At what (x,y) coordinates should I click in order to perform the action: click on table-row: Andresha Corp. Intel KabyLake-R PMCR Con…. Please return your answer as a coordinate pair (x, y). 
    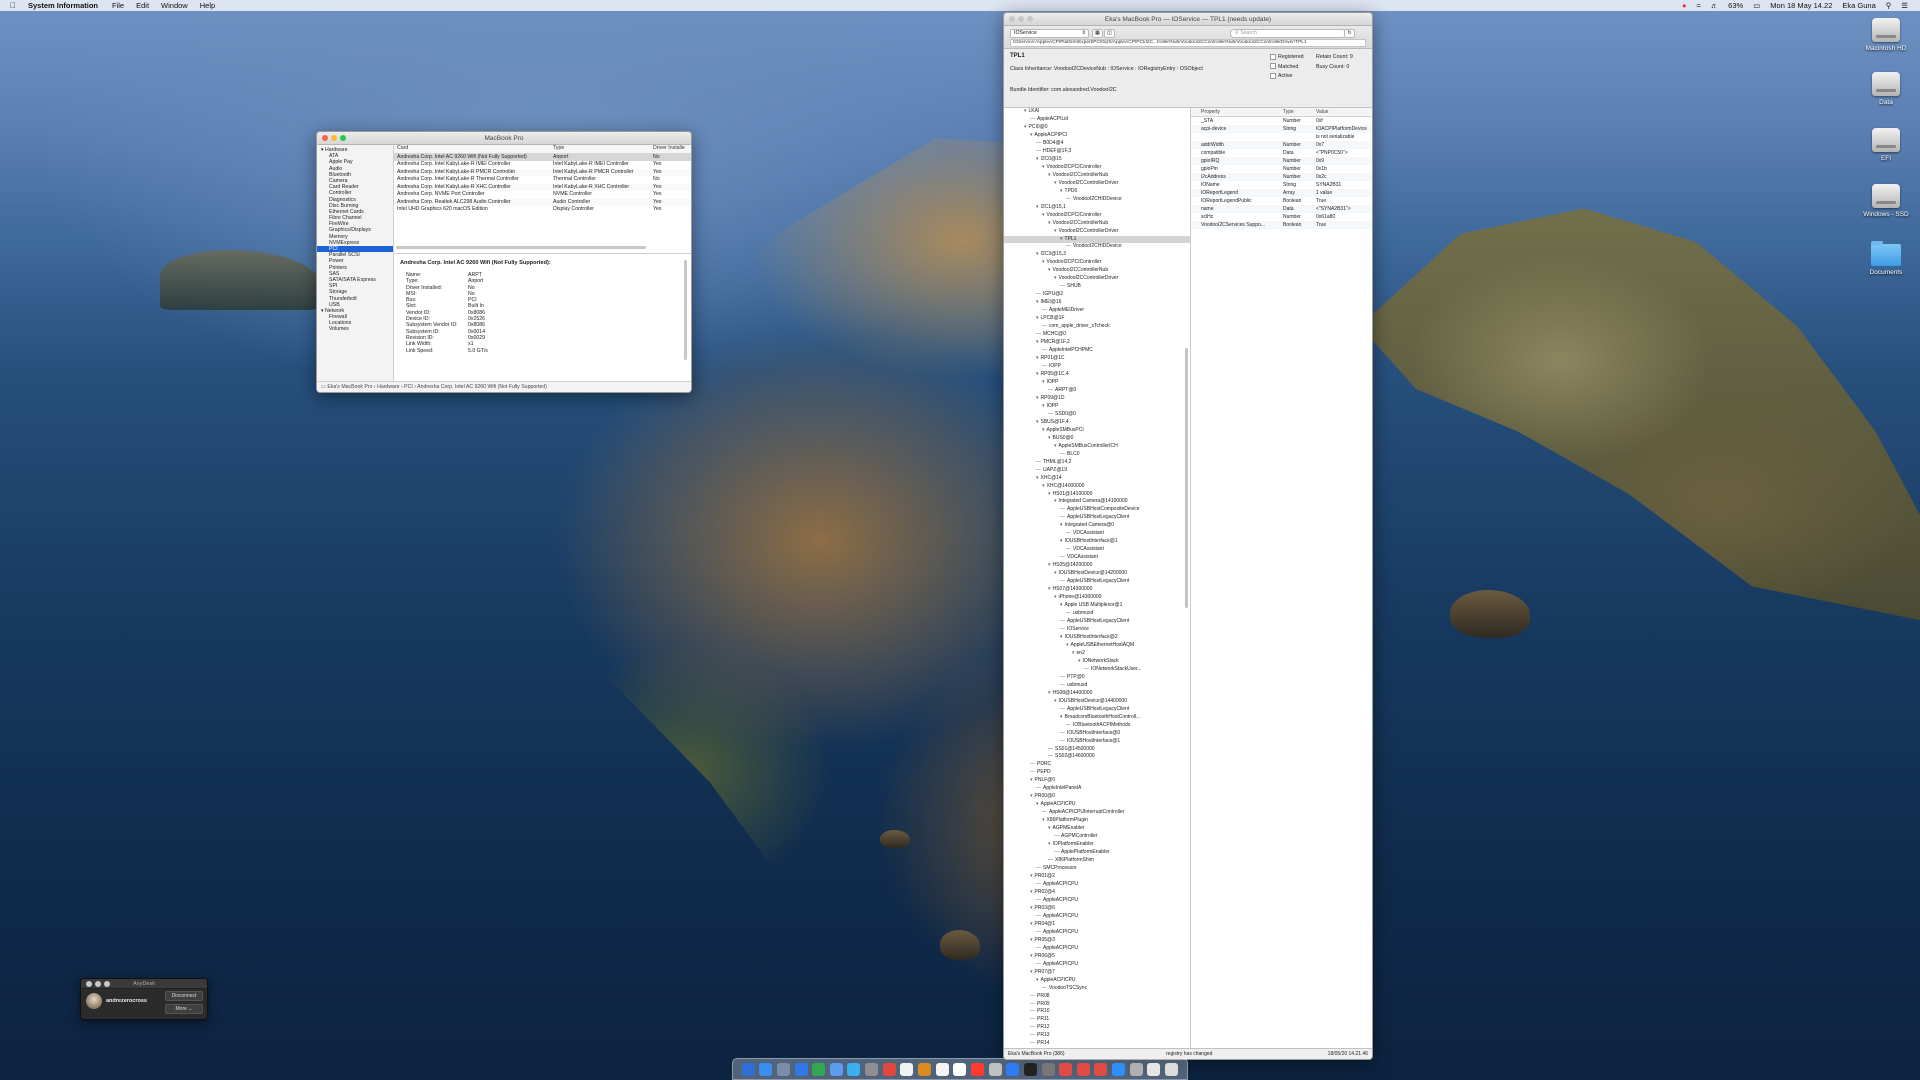
    Looking at the image, I should click on (542, 172).